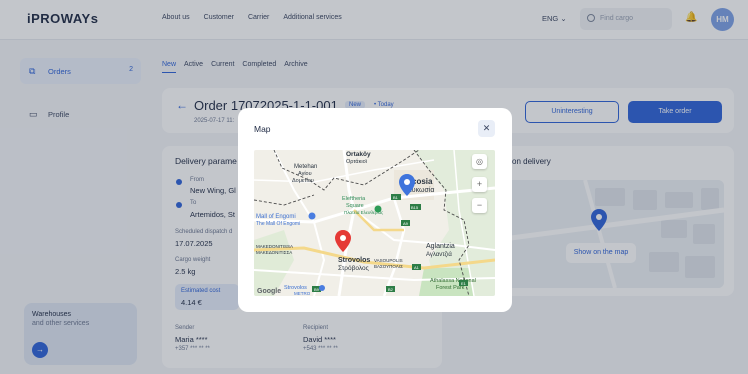 Image resolution: width=748 pixels, height=374 pixels. I want to click on road-shield-b1: B1, so click(396, 197).